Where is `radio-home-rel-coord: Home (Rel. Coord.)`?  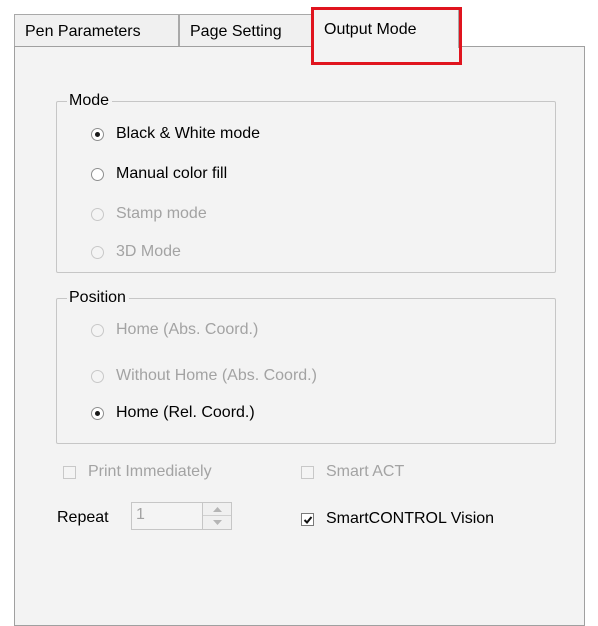 radio-home-rel-coord: Home (Rel. Coord.) is located at coordinates (173, 413).